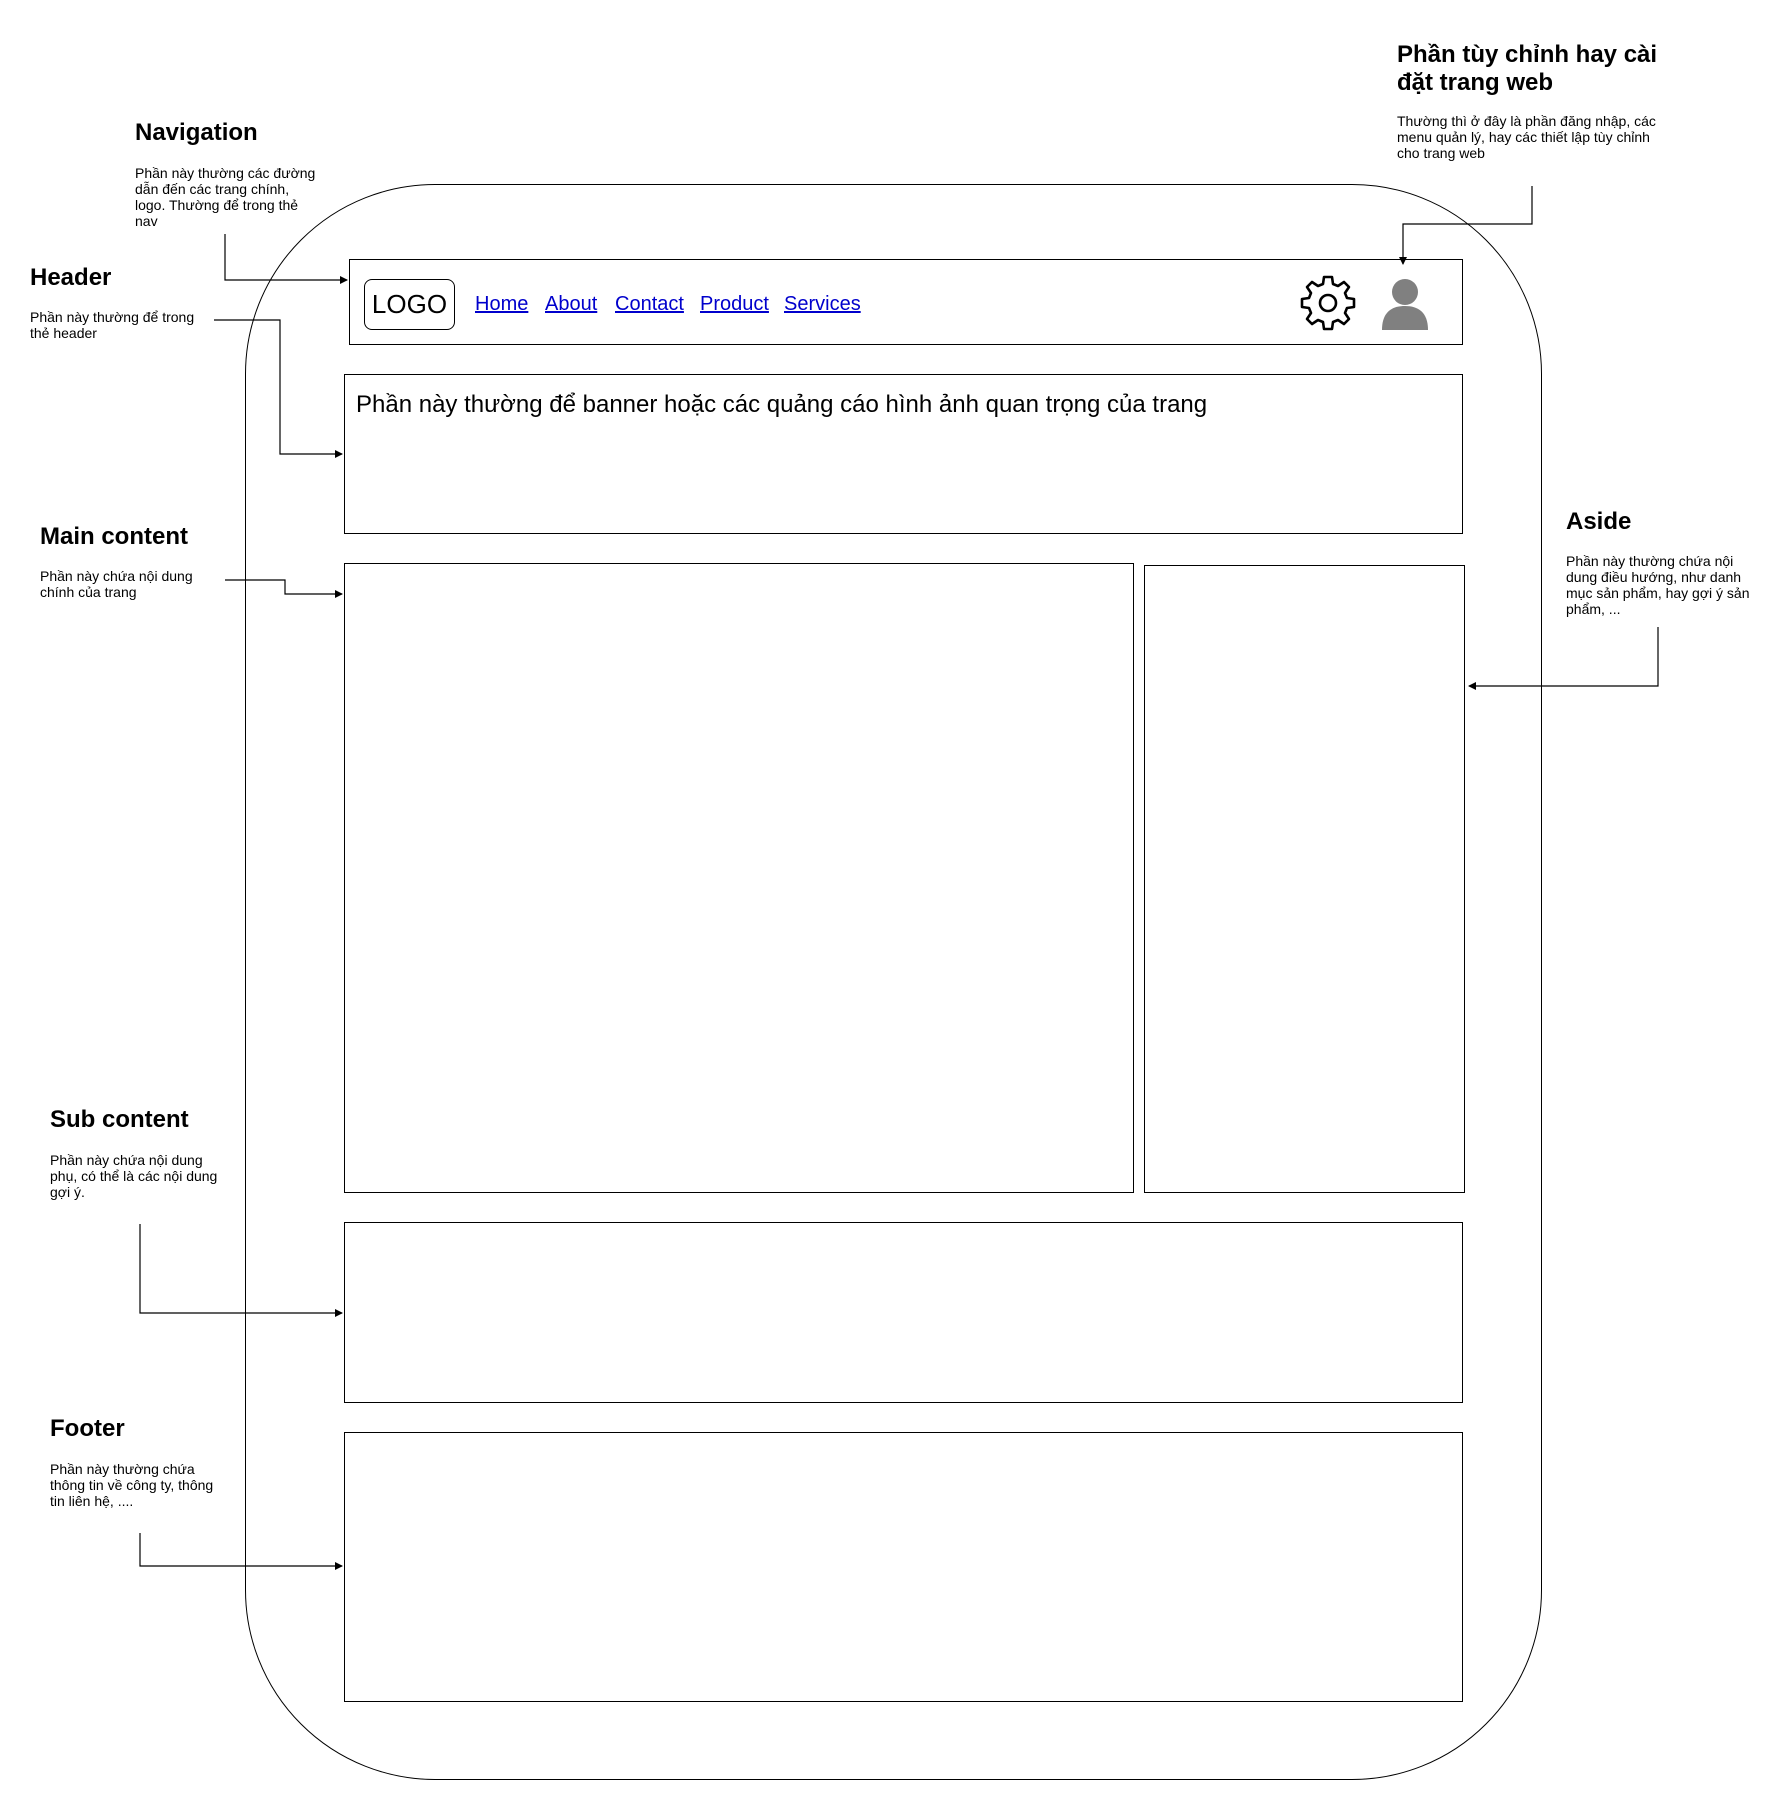  I want to click on arrow-header, so click(278, 388).